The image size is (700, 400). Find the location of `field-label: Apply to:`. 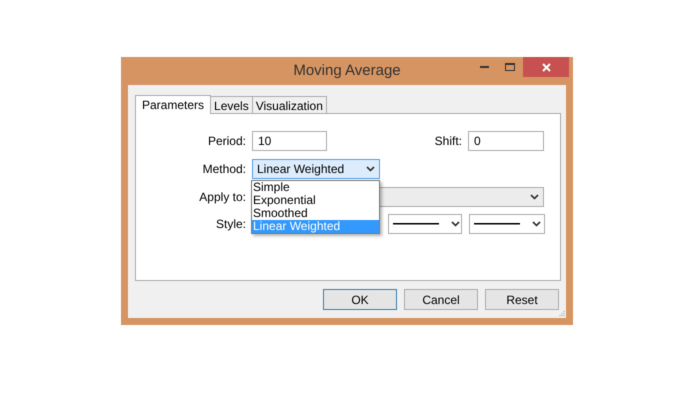

field-label: Apply to: is located at coordinates (222, 197).